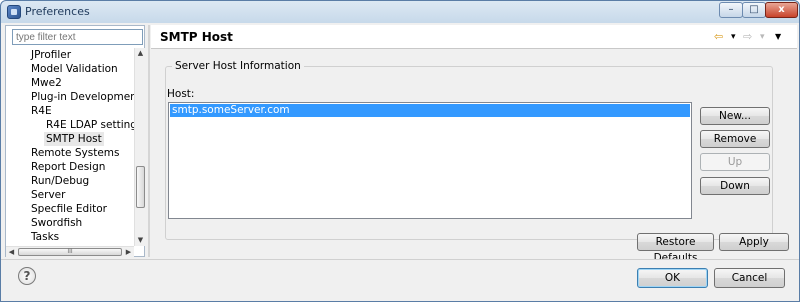  I want to click on ok-button: OK, so click(672, 278).